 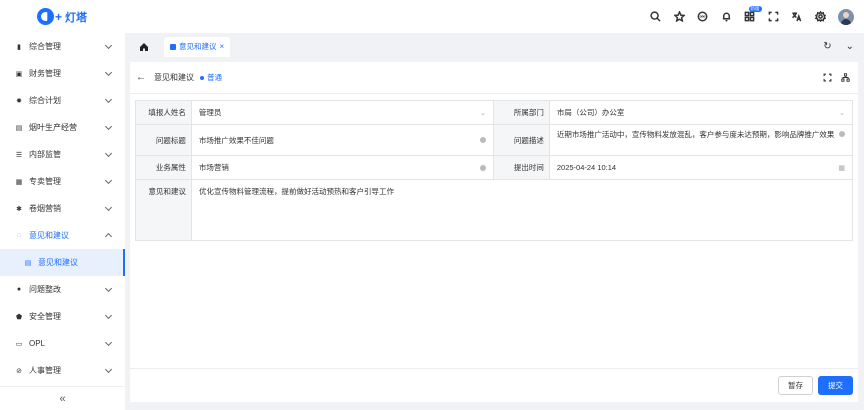 I want to click on translate-icon, so click(x=797, y=16).